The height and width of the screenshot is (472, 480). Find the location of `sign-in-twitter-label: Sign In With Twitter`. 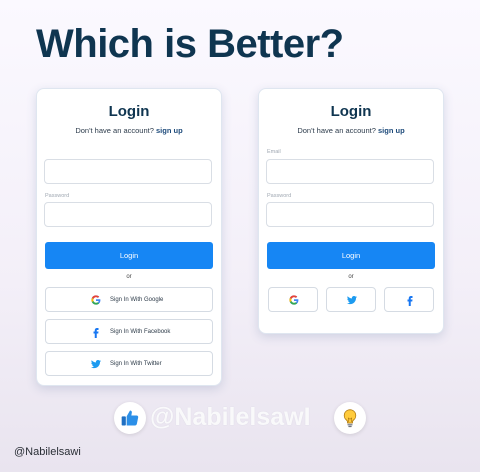

sign-in-twitter-label: Sign In With Twitter is located at coordinates (136, 364).